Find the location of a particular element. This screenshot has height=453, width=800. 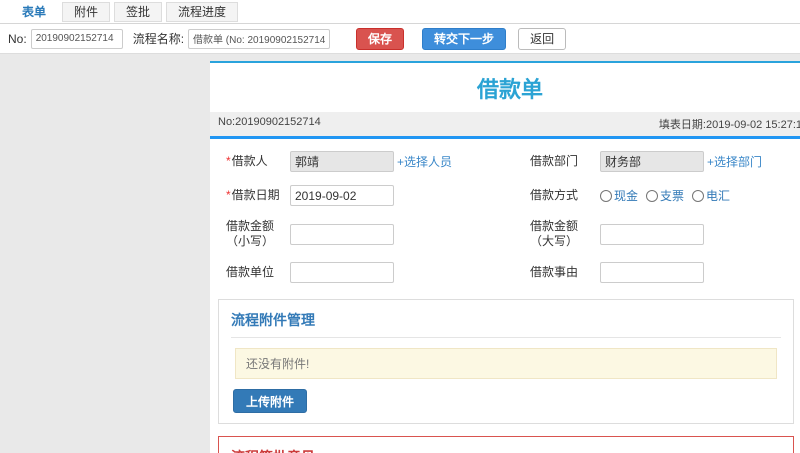

radio-cash-input is located at coordinates (606, 195).